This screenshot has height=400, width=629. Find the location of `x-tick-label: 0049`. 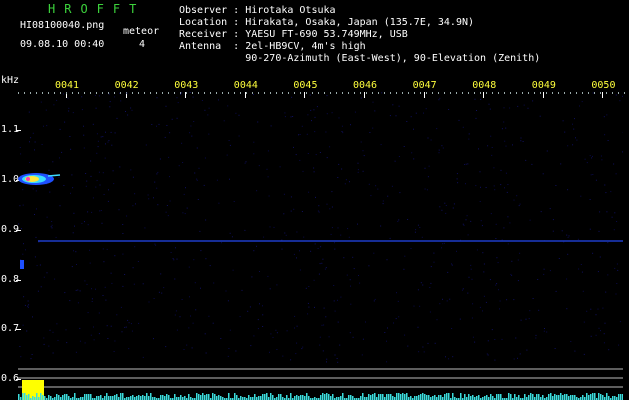

x-tick-label: 0049 is located at coordinates (543, 85).